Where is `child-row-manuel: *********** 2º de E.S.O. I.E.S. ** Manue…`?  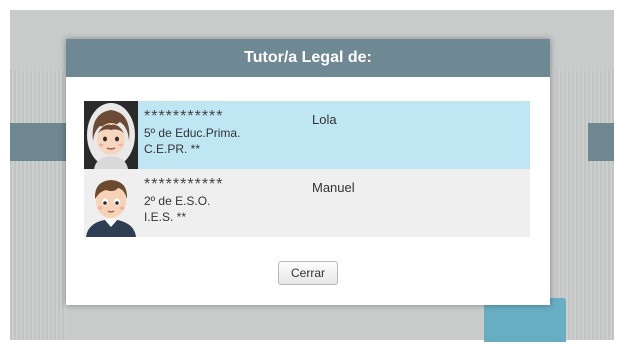 child-row-manuel: *********** 2º de E.S.O. I.E.S. ** Manue… is located at coordinates (307, 203).